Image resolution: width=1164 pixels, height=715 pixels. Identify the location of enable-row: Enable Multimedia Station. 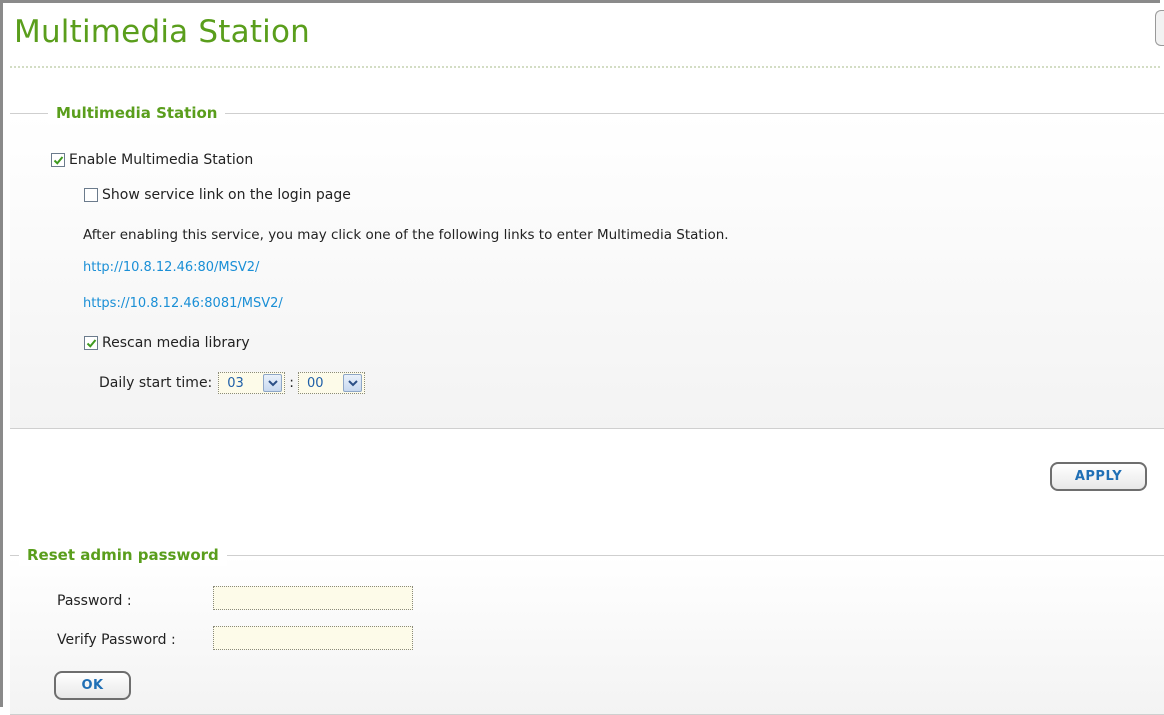
(152, 160).